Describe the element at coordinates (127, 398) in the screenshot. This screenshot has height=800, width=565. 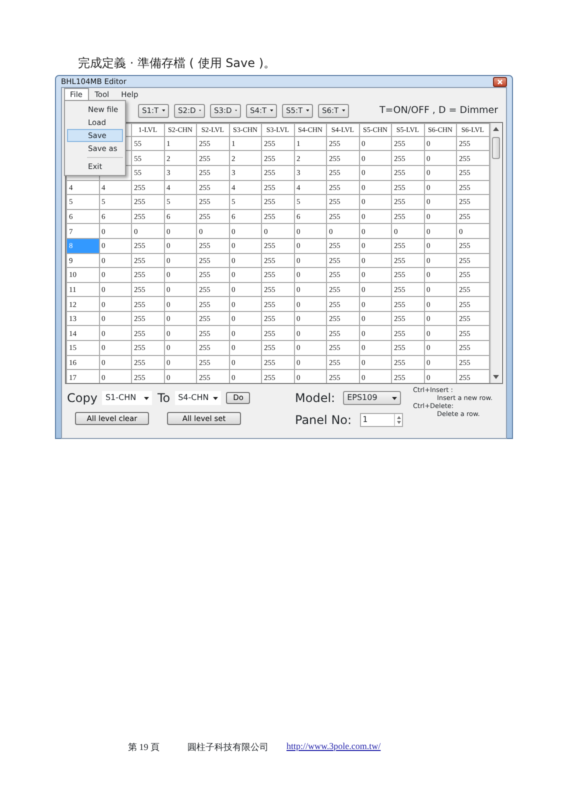
I see `copy-from-dropdown: S1-CHN` at that location.